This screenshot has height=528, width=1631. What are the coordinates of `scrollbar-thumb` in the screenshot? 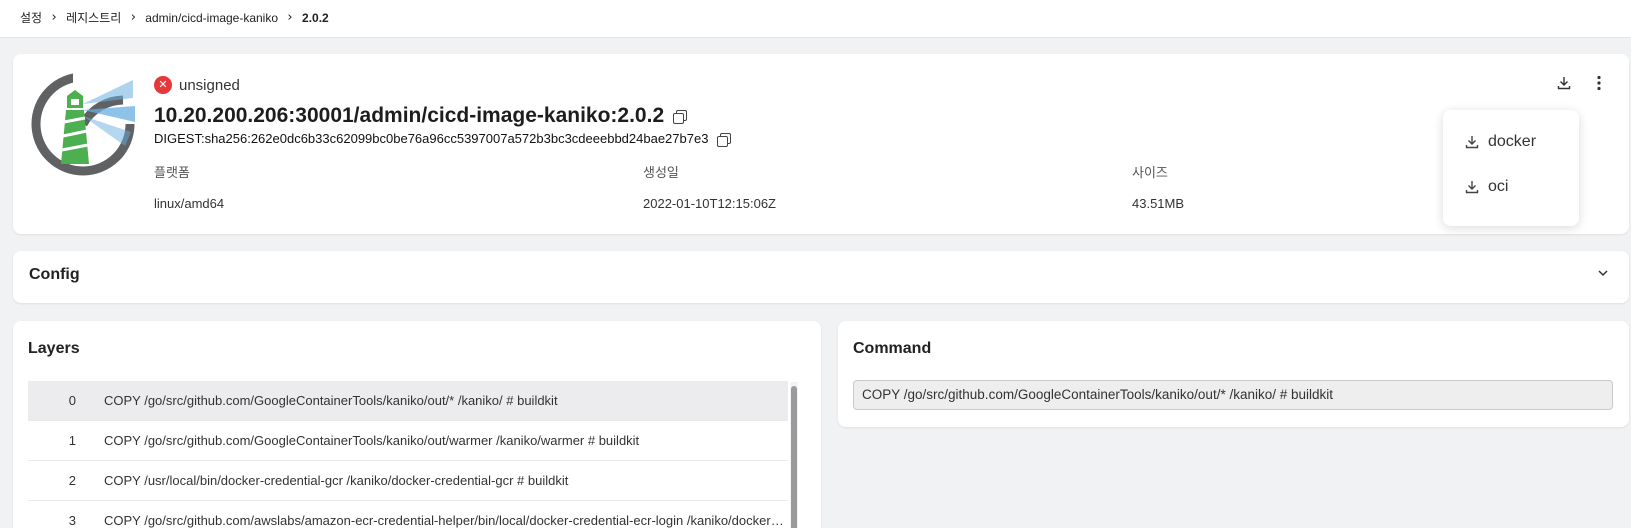 It's located at (794, 457).